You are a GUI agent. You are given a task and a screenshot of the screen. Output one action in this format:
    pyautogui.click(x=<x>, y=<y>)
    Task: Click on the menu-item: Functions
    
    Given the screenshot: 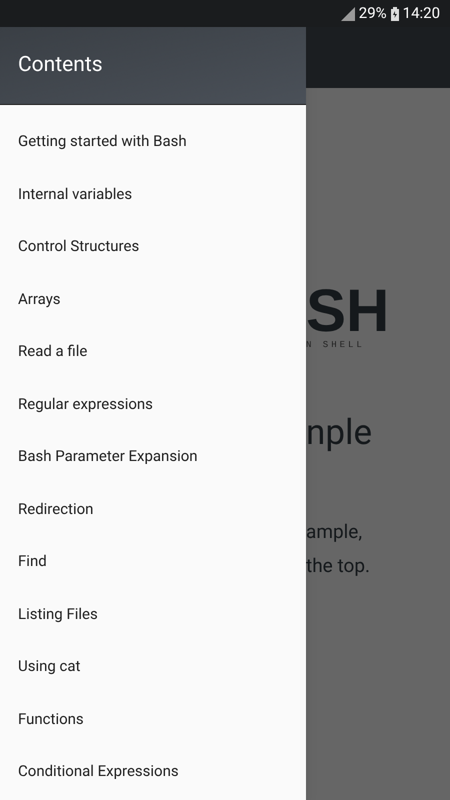 What is the action you would take?
    pyautogui.click(x=153, y=718)
    